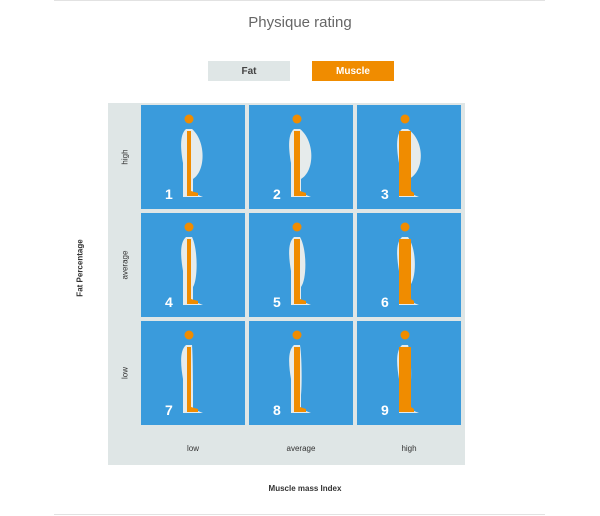 The width and height of the screenshot is (600, 516). Describe the element at coordinates (353, 71) in the screenshot. I see `legend-muscle: Muscle` at that location.